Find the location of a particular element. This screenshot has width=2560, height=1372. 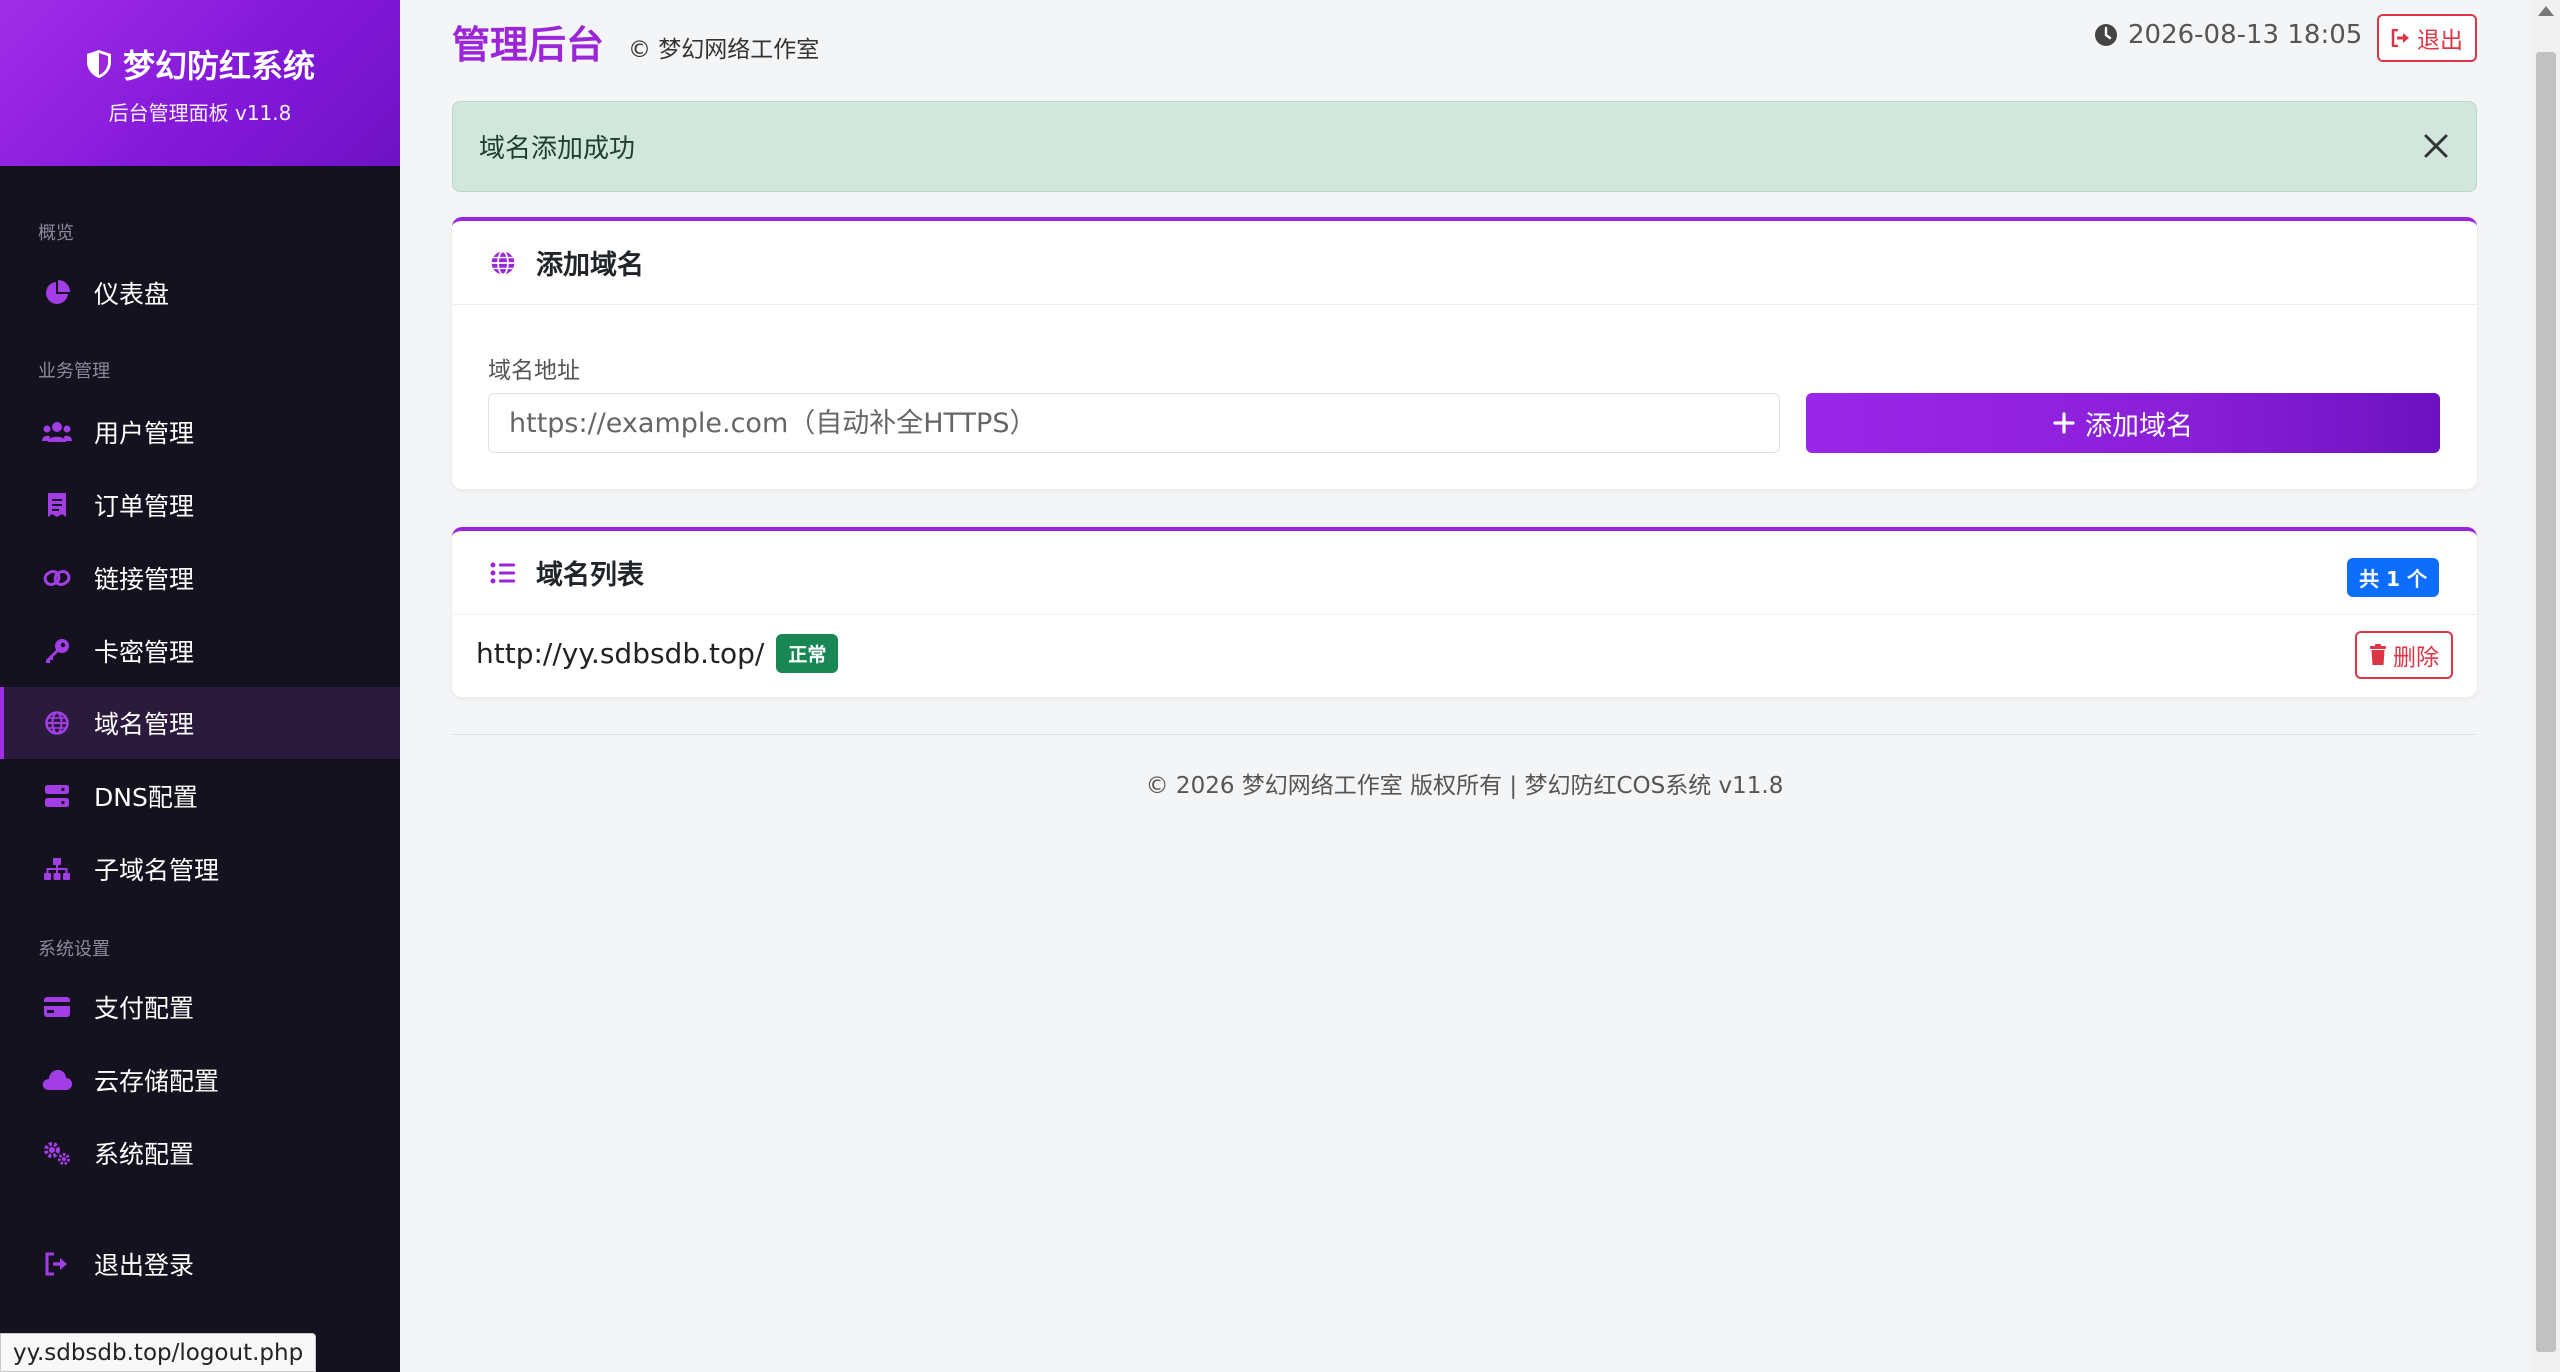

cogs-icon is located at coordinates (57, 1153).